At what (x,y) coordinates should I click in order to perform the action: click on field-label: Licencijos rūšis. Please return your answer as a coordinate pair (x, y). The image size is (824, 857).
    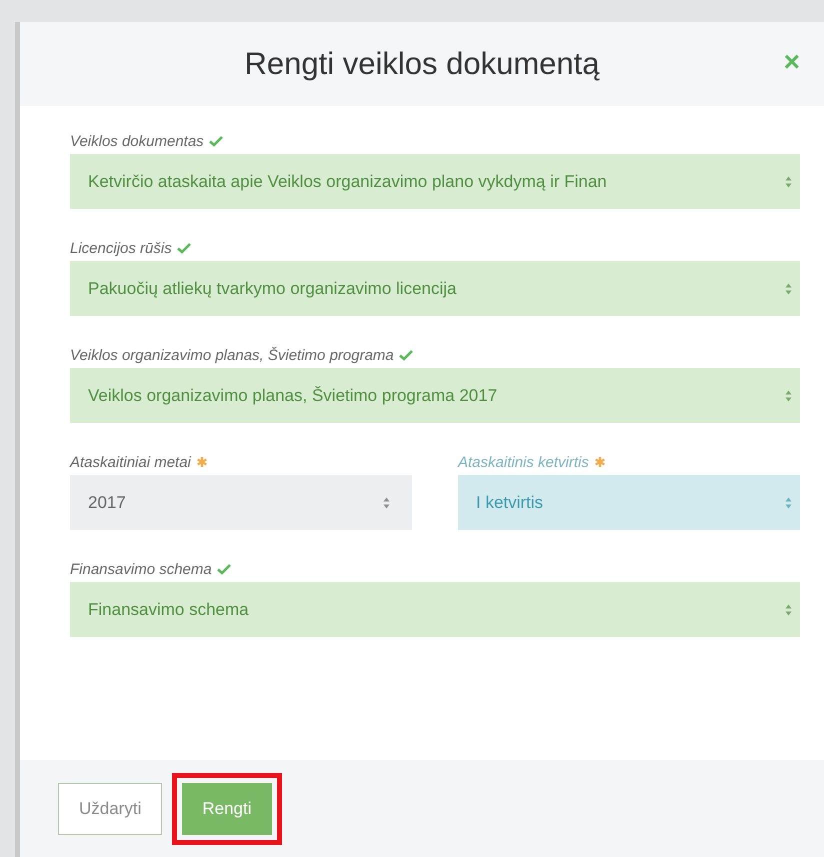
    Looking at the image, I should click on (121, 248).